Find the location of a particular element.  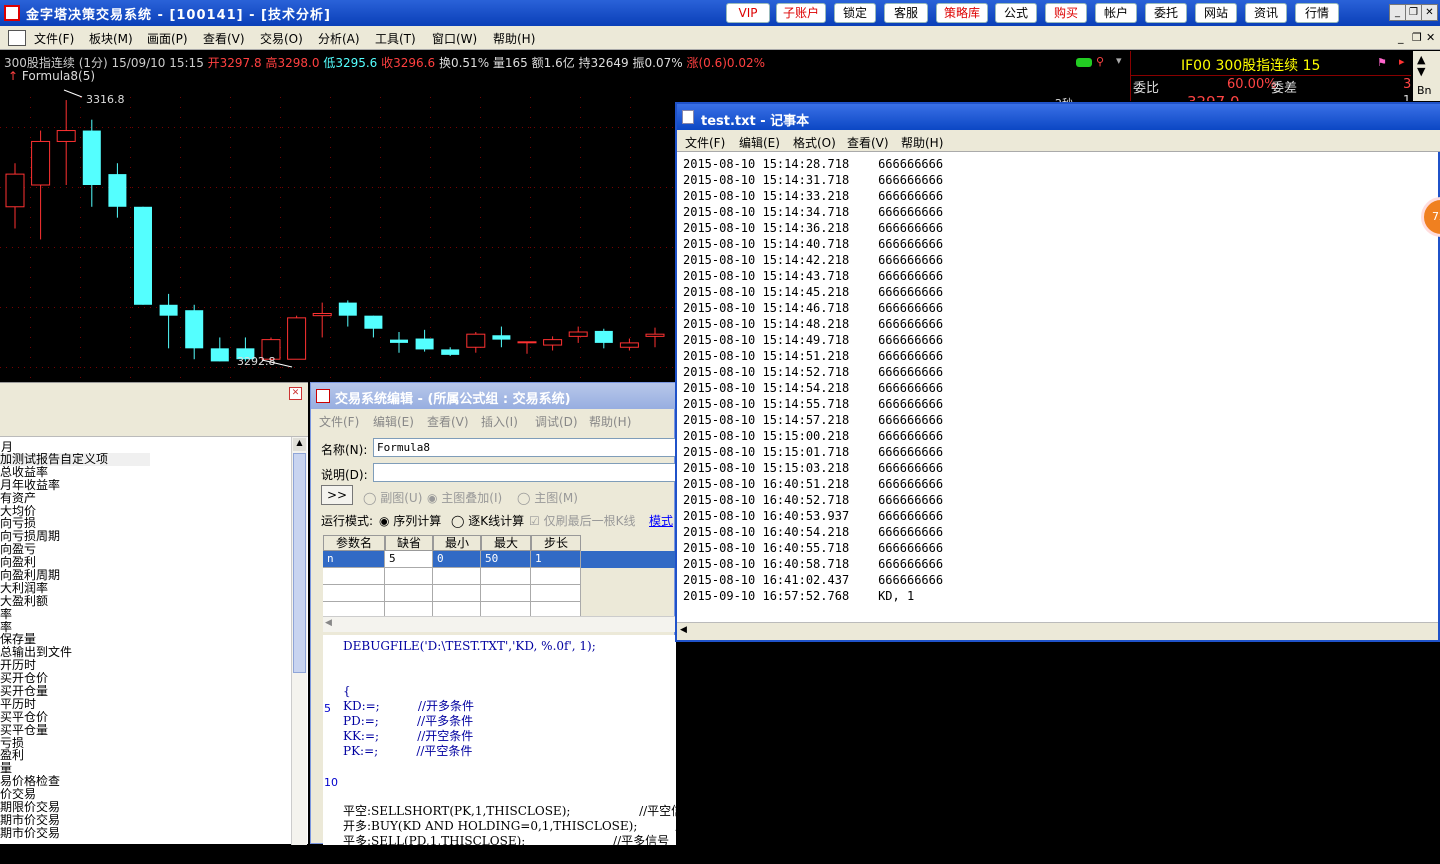

top-button-7: 帐户 is located at coordinates (1116, 13).